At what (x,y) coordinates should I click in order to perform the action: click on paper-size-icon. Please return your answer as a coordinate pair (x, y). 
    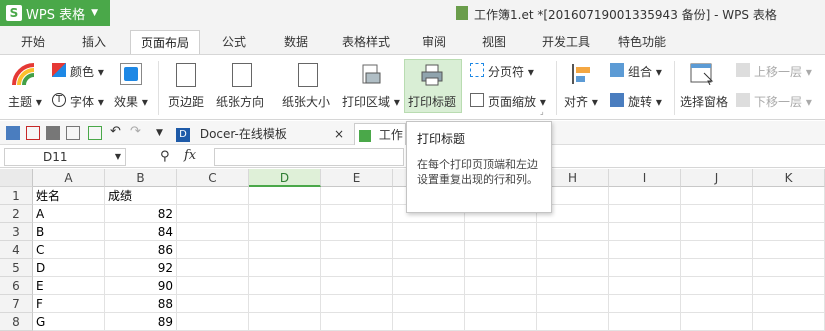
    Looking at the image, I should click on (308, 75).